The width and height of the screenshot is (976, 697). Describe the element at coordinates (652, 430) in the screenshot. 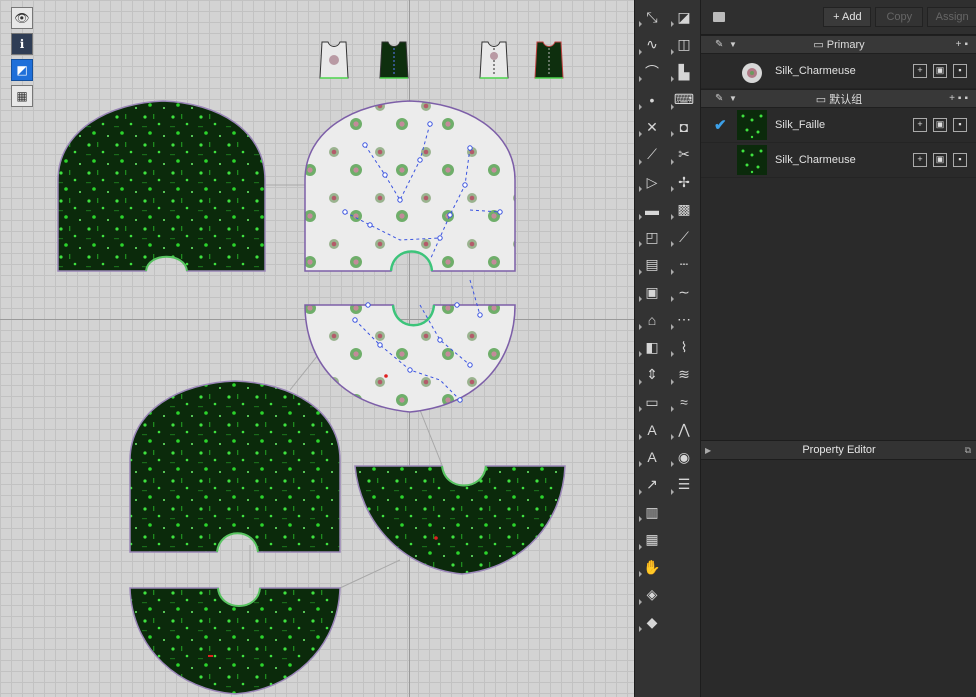

I see `text-tool-icon: A` at that location.